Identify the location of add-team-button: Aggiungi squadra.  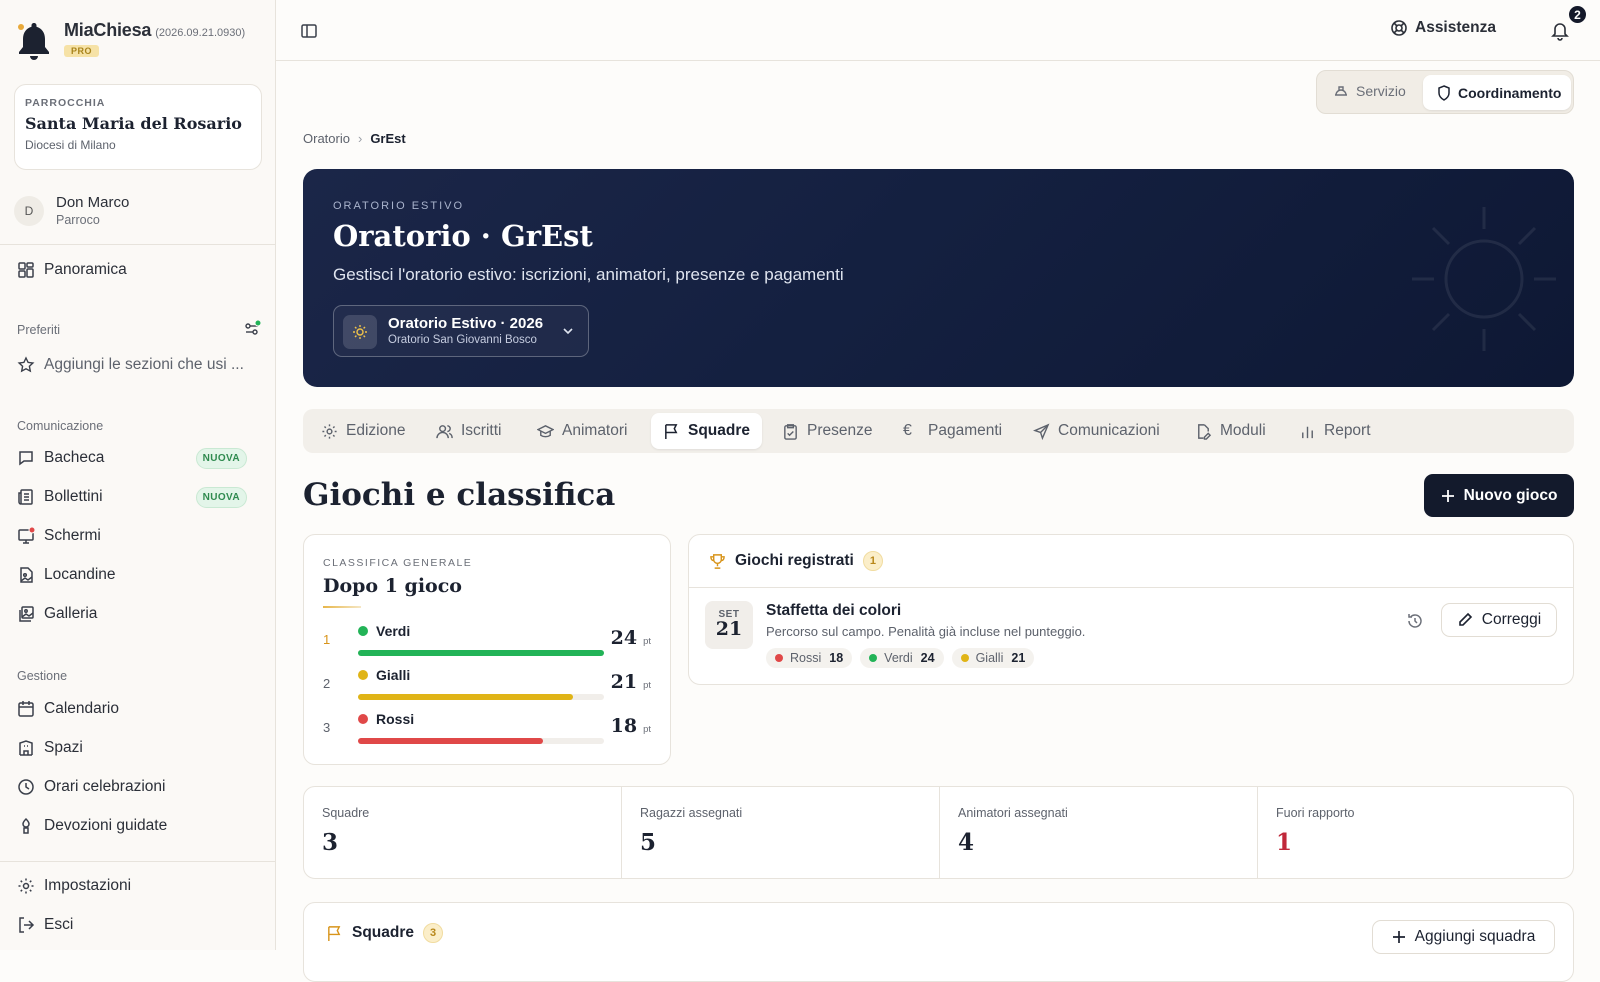
(1463, 937).